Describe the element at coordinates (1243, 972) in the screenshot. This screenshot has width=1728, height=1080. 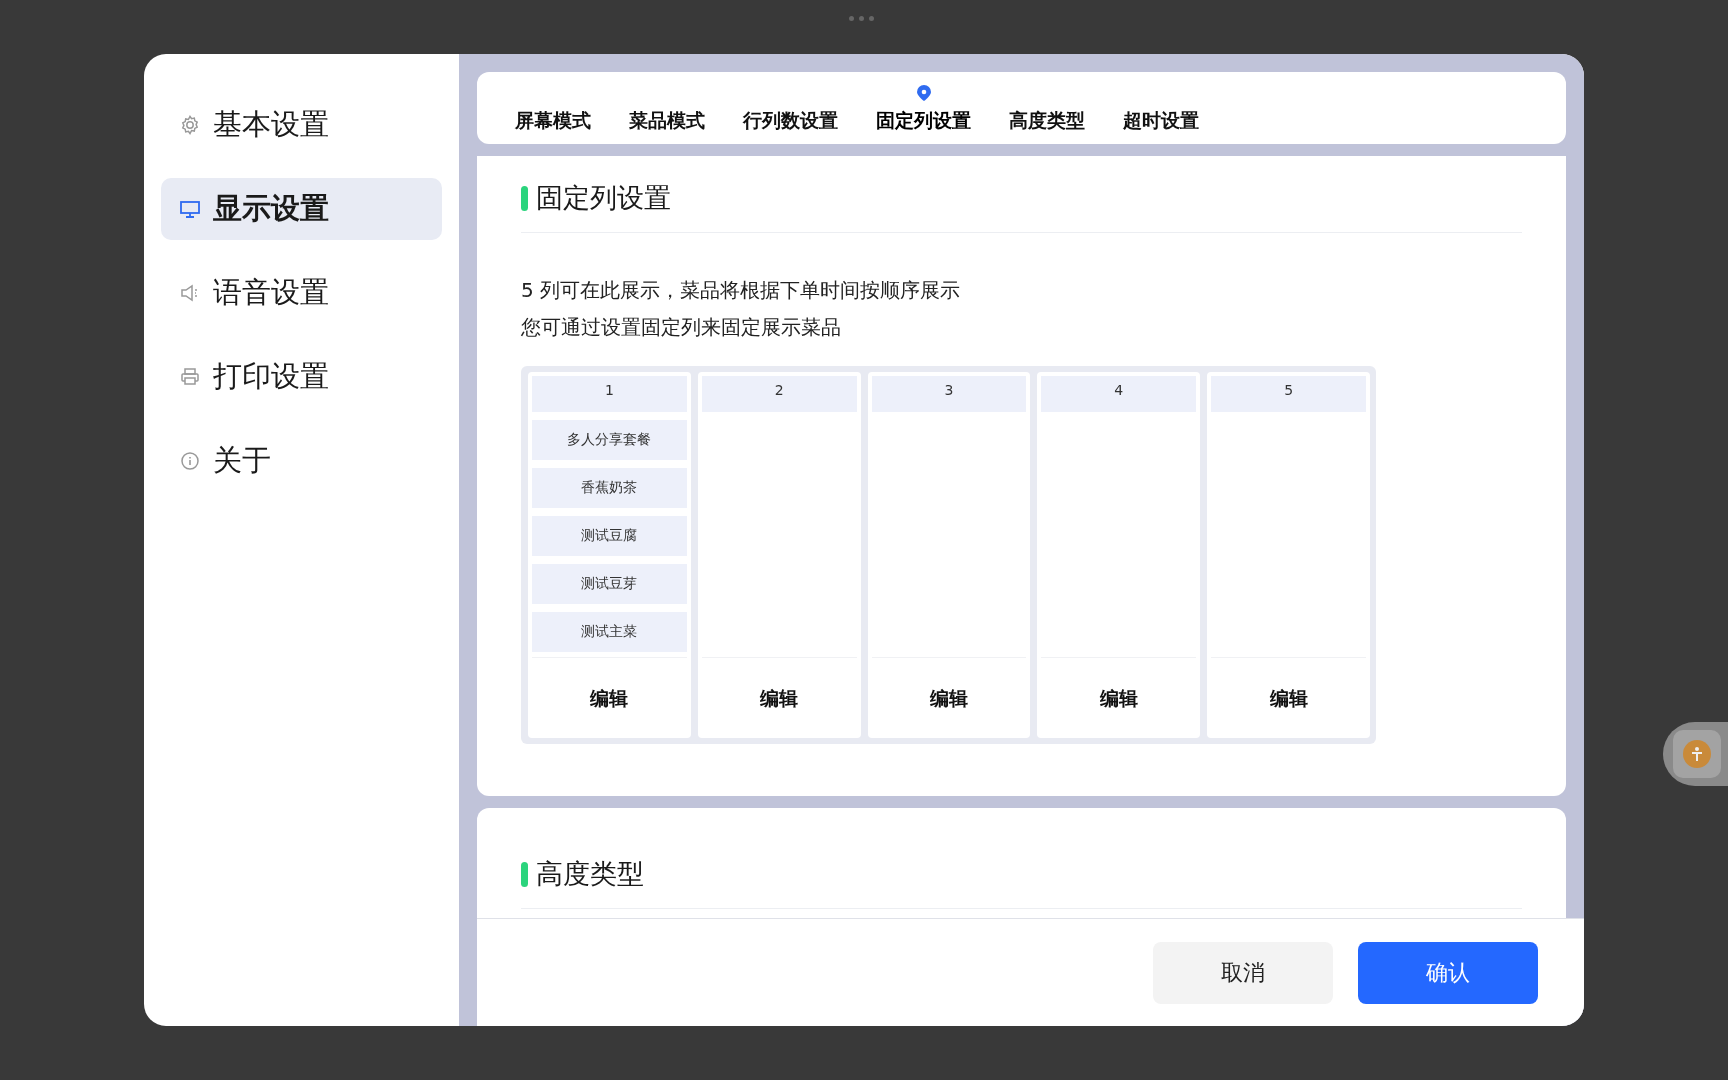
I see `cancel-button: 取消` at that location.